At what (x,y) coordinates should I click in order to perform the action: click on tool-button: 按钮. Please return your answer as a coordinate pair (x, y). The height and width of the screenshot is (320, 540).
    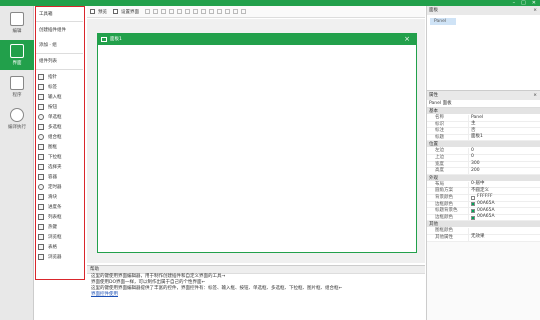
    Looking at the image, I should click on (60, 106).